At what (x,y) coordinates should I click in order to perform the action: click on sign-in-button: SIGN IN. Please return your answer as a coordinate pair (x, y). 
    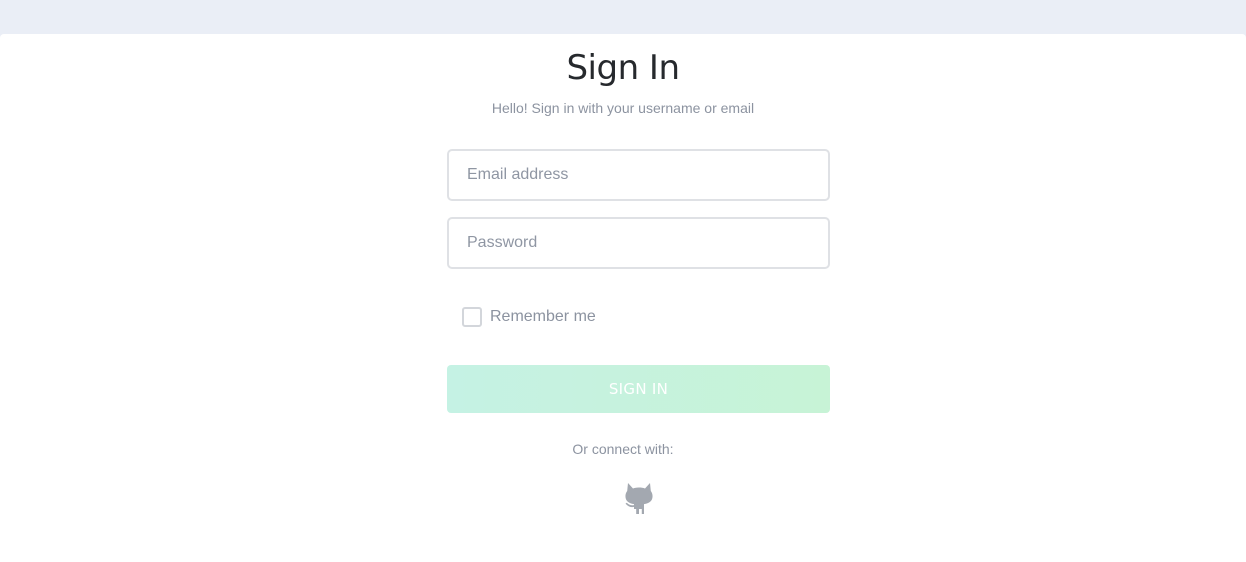
    Looking at the image, I should click on (638, 389).